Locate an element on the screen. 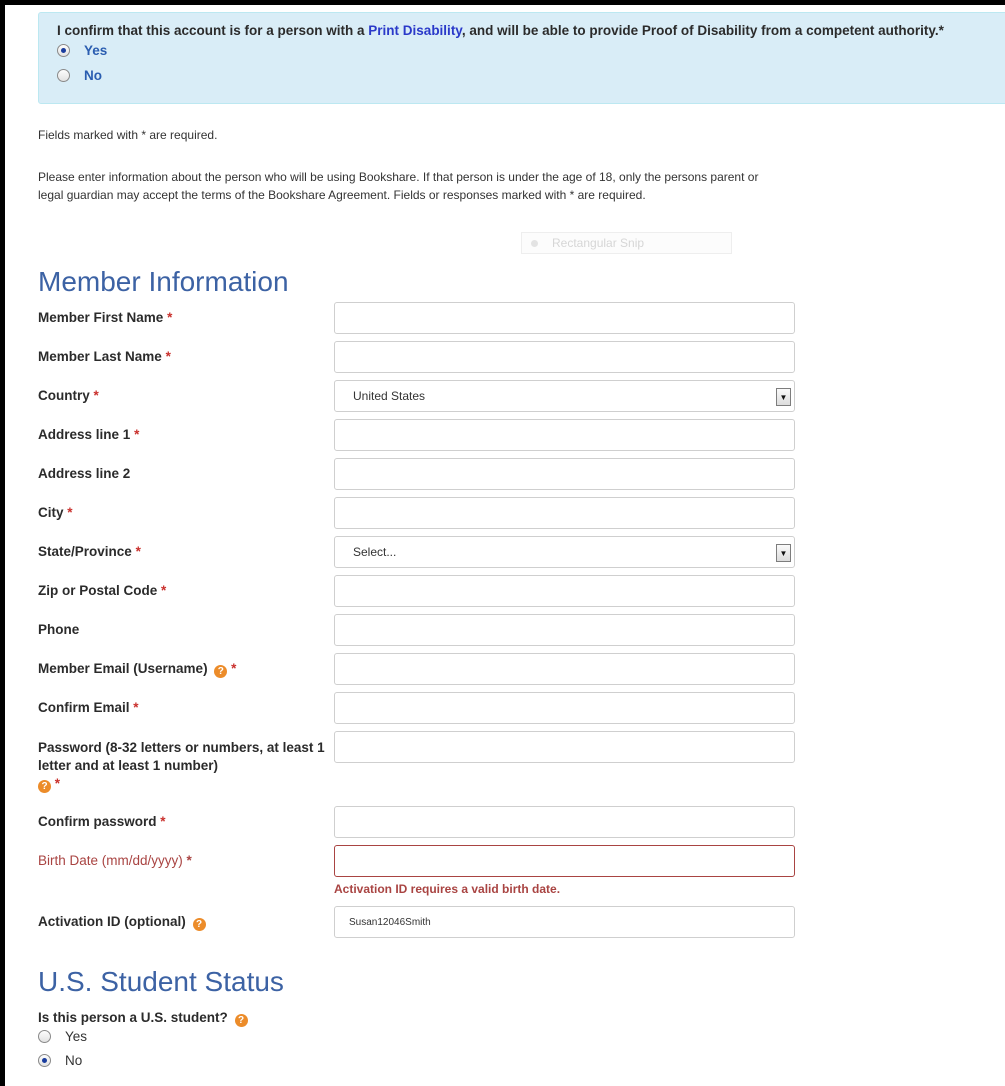 The image size is (1005, 1086). snip-label: Rectangular Snip is located at coordinates (598, 243).